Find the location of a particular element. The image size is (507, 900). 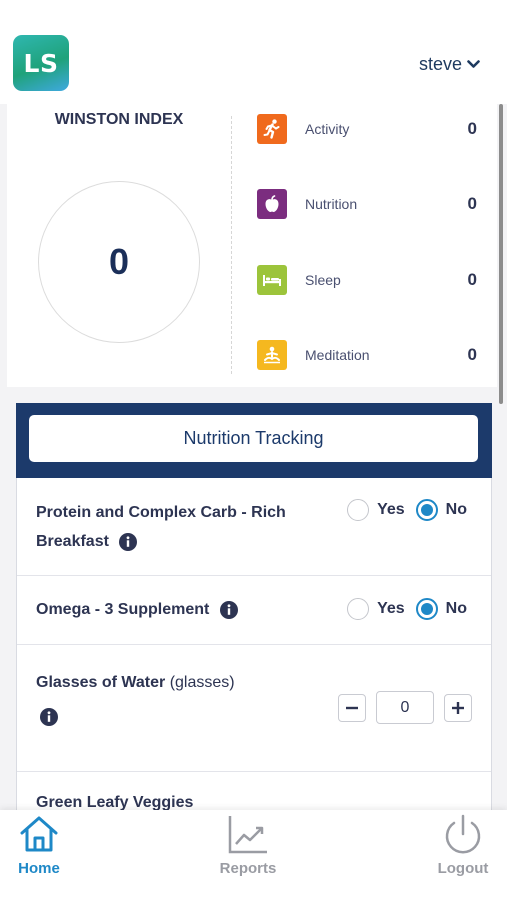

index-score-circle: 0 is located at coordinates (119, 262).